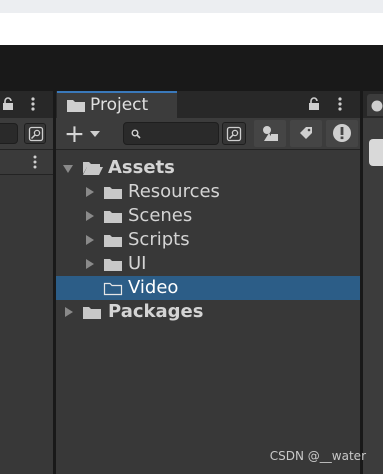 This screenshot has height=474, width=383. I want to click on tree-item-assets: Assets, so click(208, 168).